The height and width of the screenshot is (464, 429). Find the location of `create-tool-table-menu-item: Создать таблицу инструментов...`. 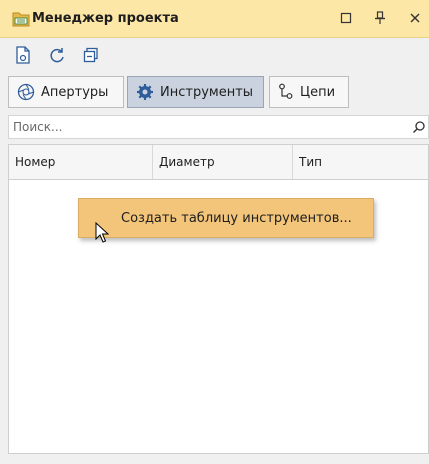

create-tool-table-menu-item: Создать таблицу инструментов... is located at coordinates (226, 218).